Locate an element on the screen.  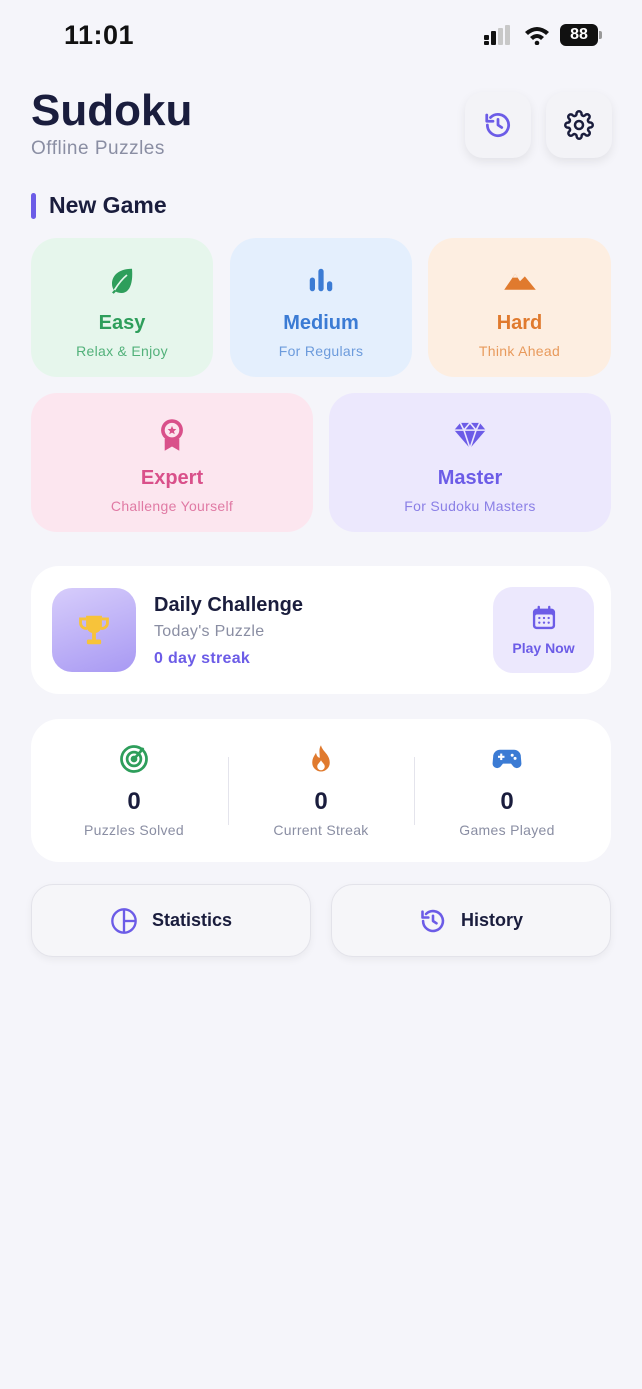
difficulty-subtitle: Relax & Enjoy is located at coordinates (122, 351).